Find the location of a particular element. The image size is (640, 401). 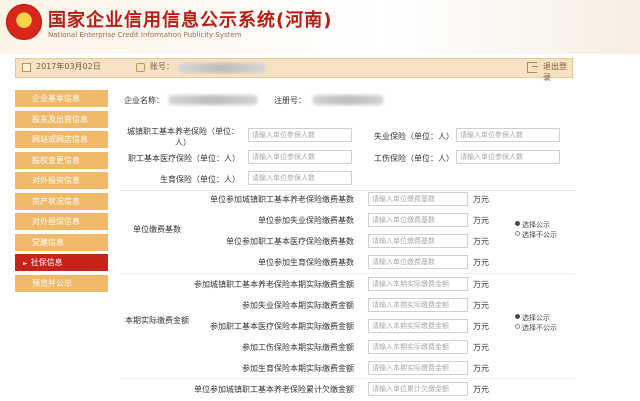

actual-injury-label: 参加工伤保险本期实际缴费金额 is located at coordinates (298, 347).